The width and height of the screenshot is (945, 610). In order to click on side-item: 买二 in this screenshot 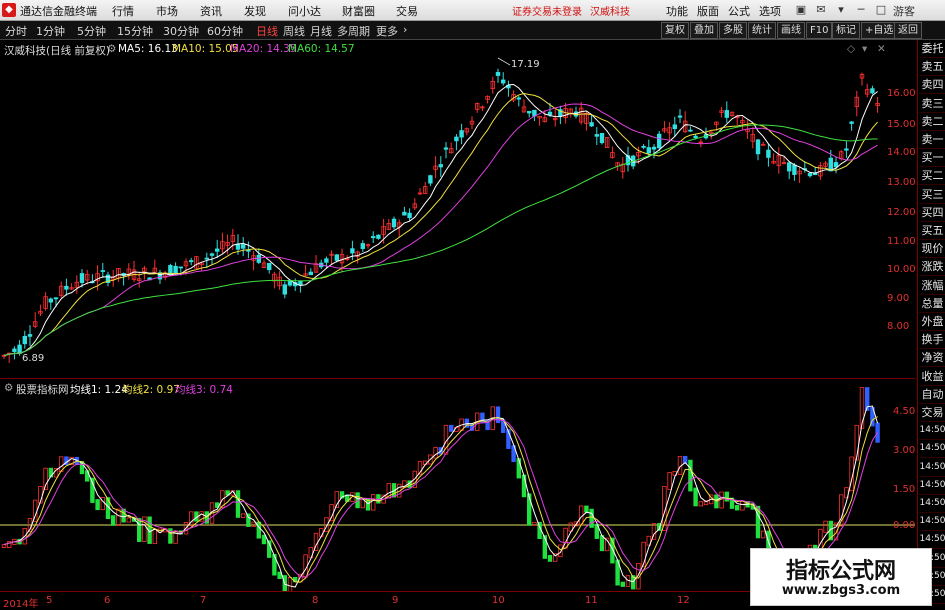, I will do `click(932, 176)`.